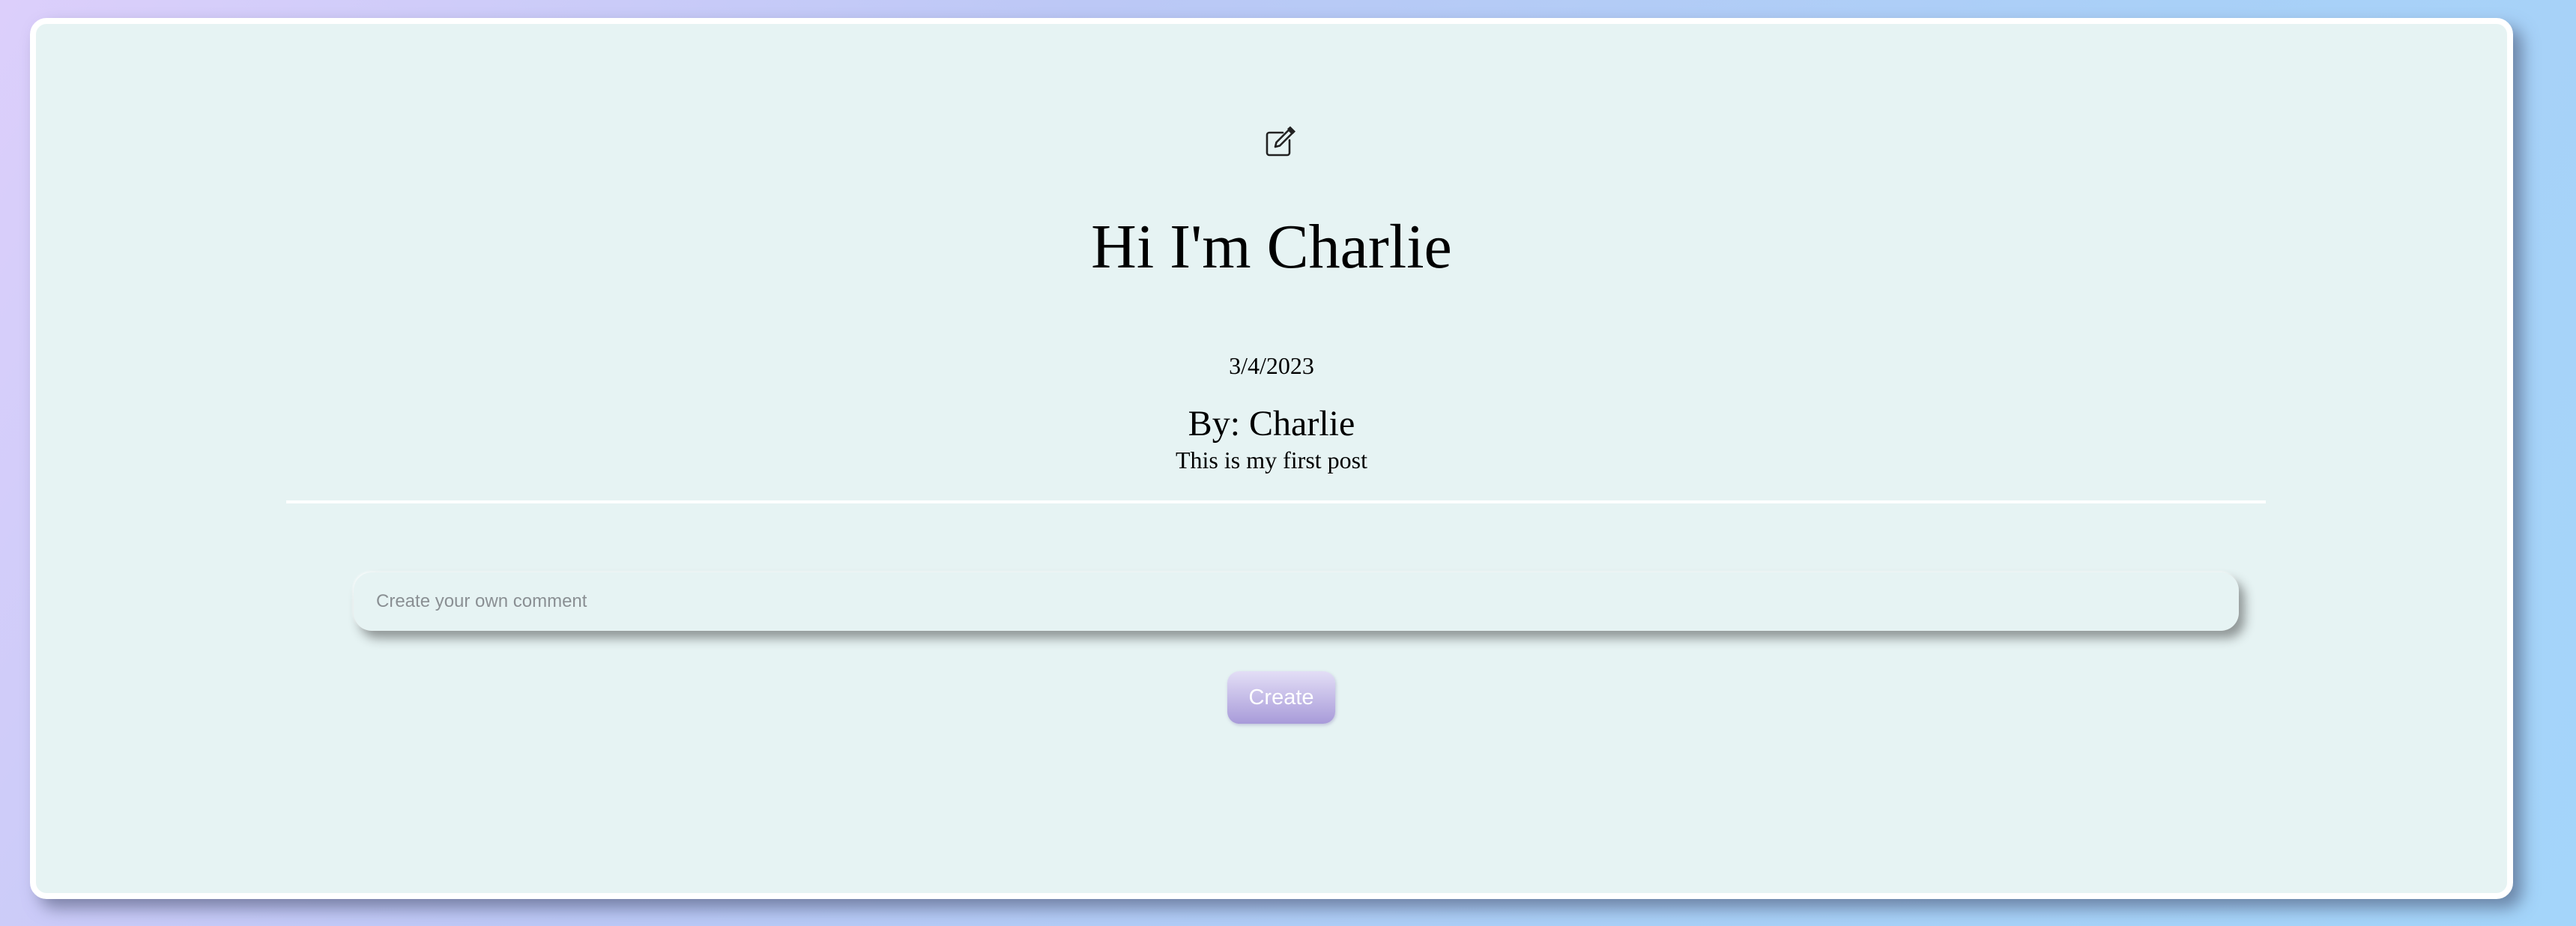 The image size is (2576, 926). Describe the element at coordinates (1279, 143) in the screenshot. I see `edit-icon` at that location.